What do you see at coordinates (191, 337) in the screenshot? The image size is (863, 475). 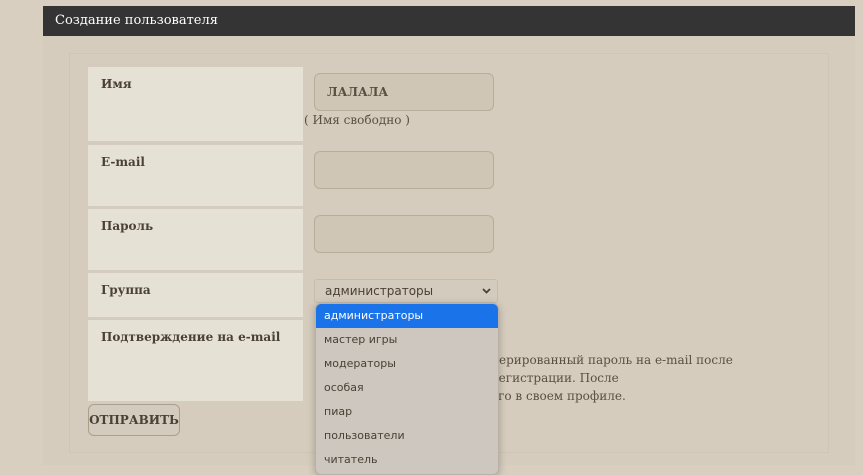 I see `confirm-label: Подтверждение на e-mail` at bounding box center [191, 337].